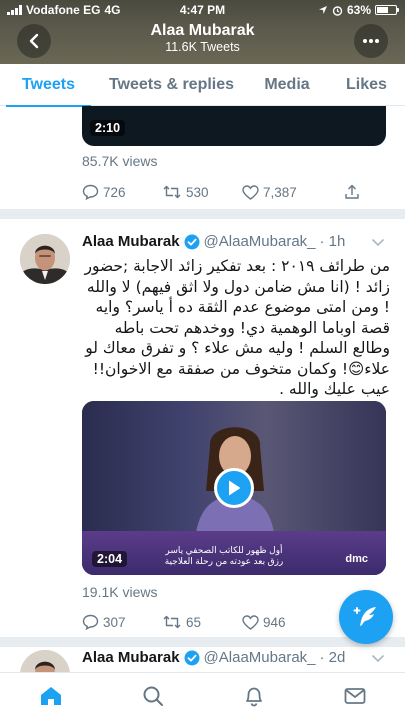 This screenshot has width=405, height=720. I want to click on reply-count: 726, so click(114, 192).